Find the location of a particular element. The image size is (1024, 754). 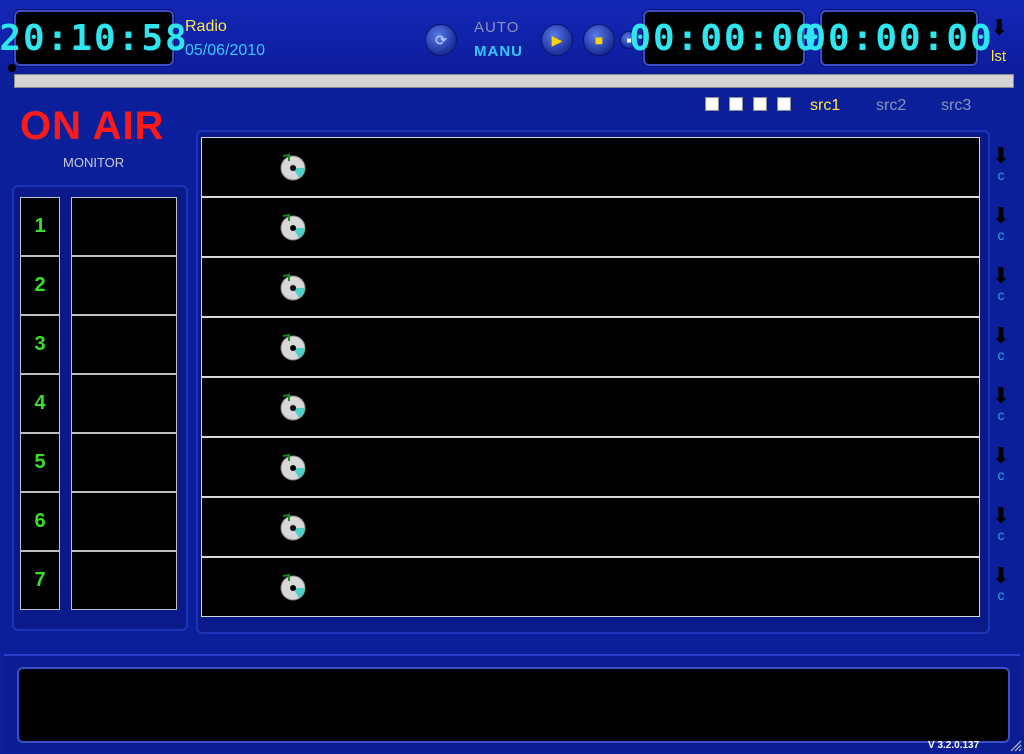

lst-label: lst is located at coordinates (998, 56).